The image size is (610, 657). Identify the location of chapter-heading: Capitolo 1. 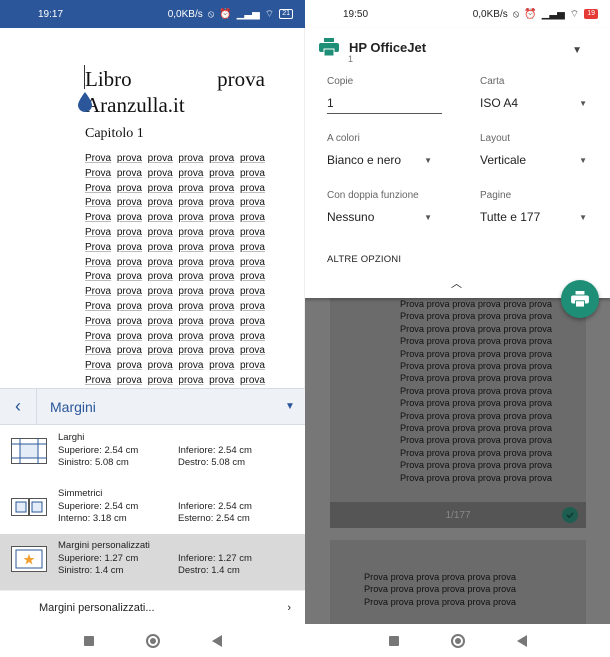
(114, 133).